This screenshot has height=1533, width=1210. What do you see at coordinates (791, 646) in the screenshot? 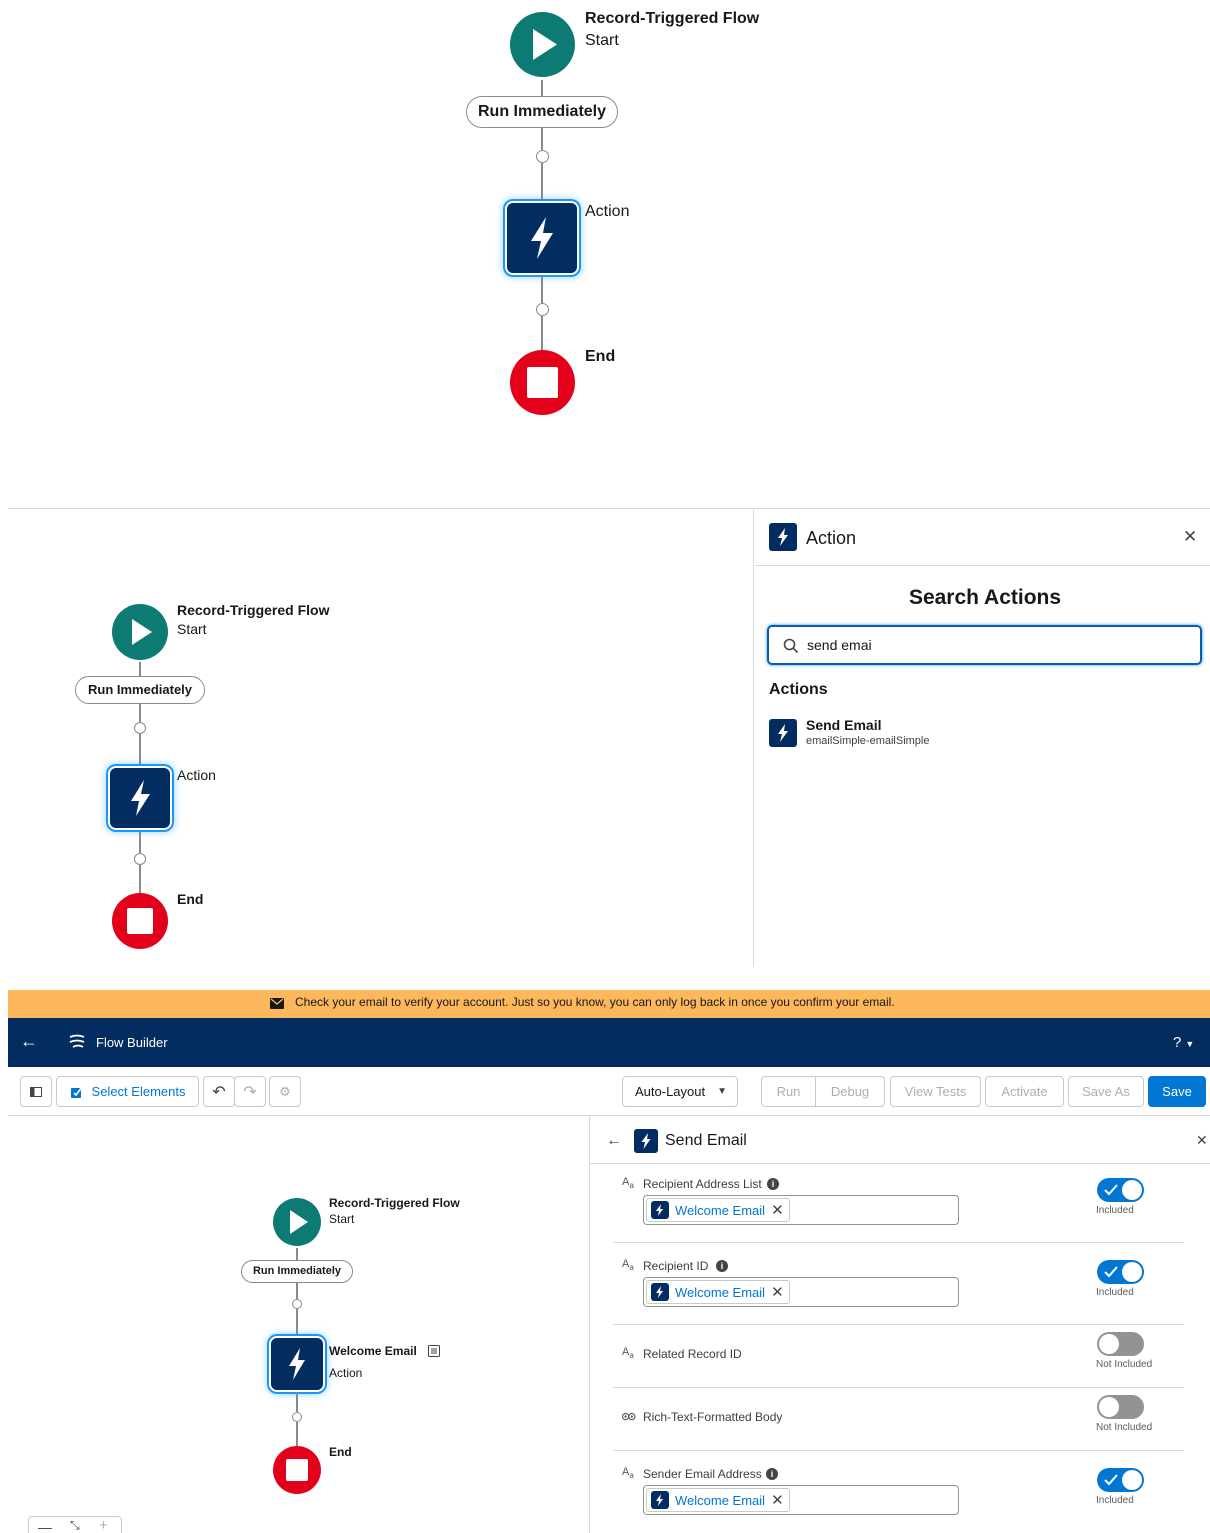
I see `search-icon` at bounding box center [791, 646].